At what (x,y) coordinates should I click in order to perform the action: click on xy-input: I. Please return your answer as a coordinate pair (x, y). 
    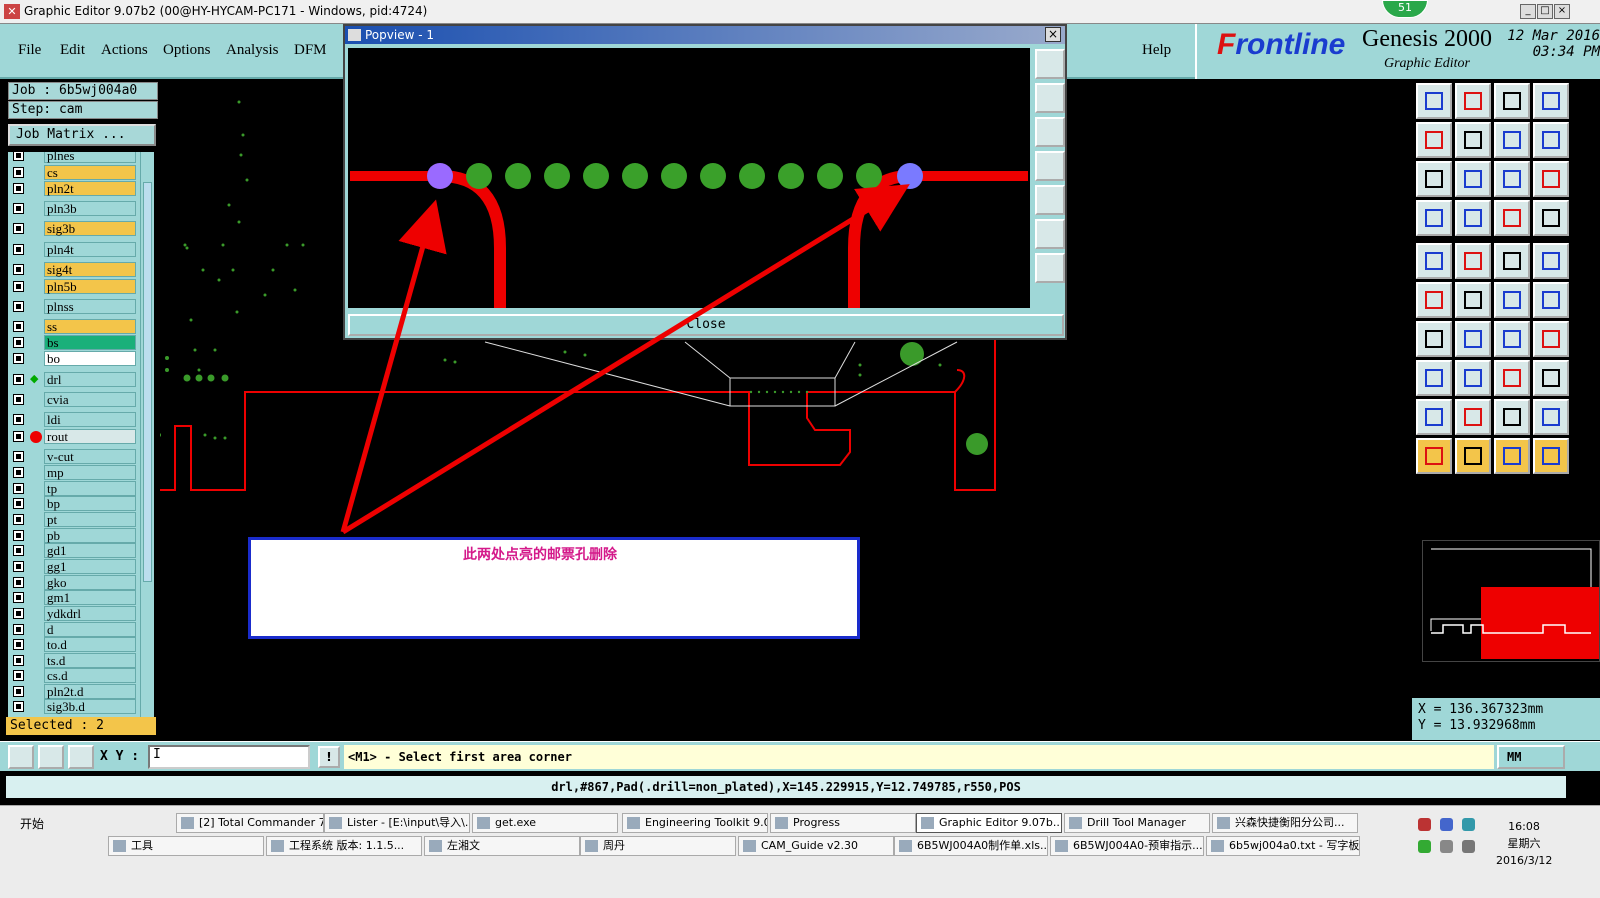
    Looking at the image, I should click on (229, 757).